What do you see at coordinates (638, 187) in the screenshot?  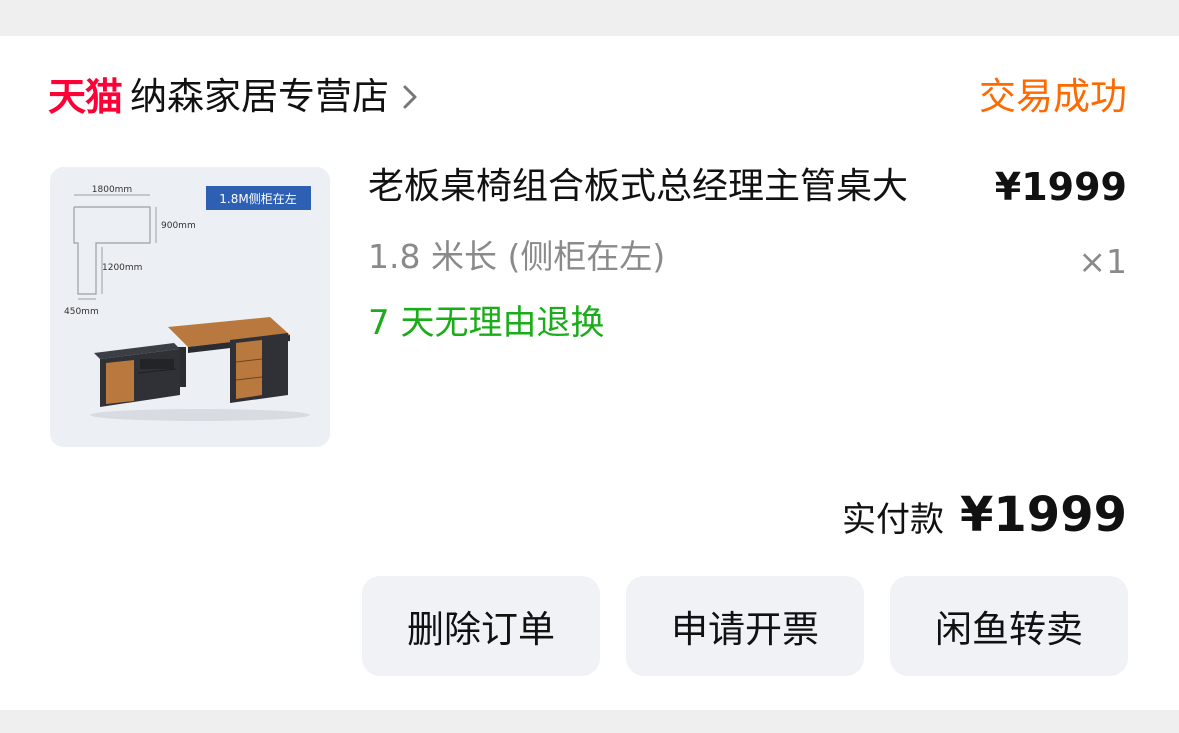 I see `product-title: 老板桌椅组合板式总经理主管桌大` at bounding box center [638, 187].